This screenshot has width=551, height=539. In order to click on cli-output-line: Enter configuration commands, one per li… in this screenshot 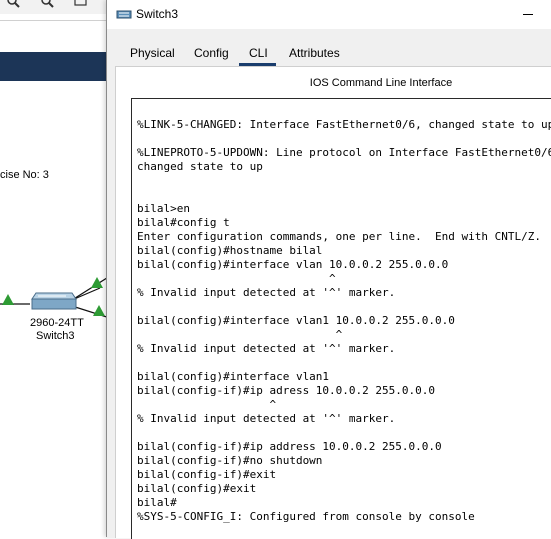, I will do `click(339, 236)`.